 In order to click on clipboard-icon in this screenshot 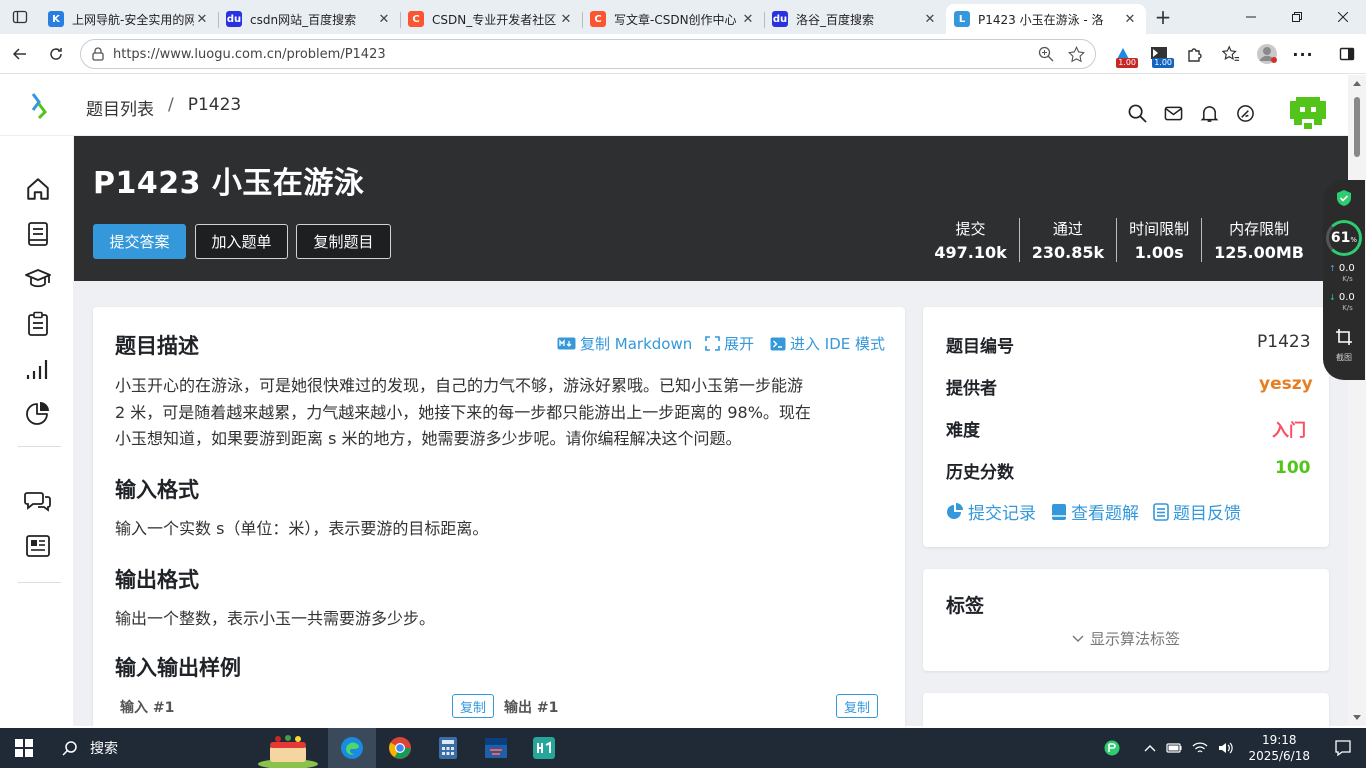, I will do `click(38, 323)`.